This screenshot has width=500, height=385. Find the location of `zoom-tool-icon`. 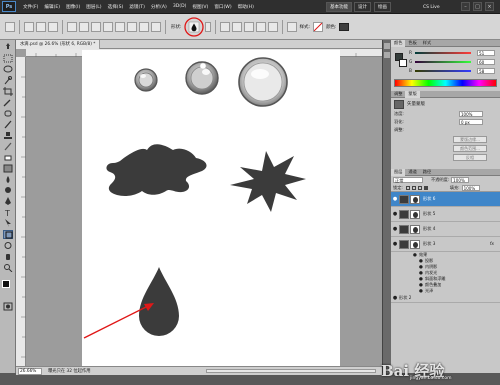

zoom-tool-icon is located at coordinates (8, 267).